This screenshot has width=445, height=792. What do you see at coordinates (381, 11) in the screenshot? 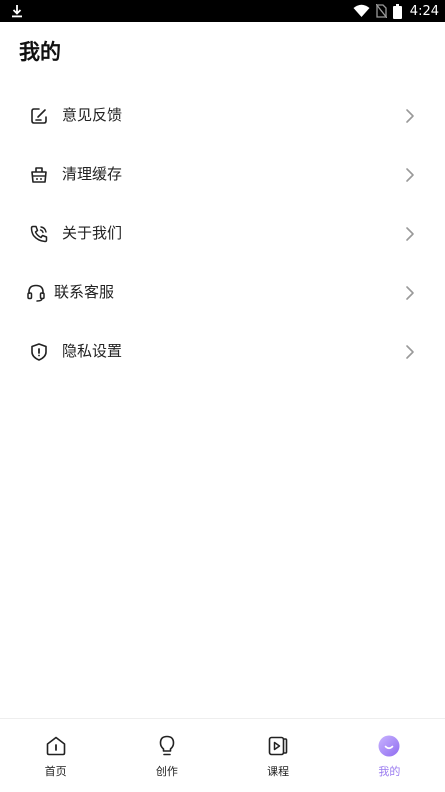
I see `no-sim-icon` at bounding box center [381, 11].